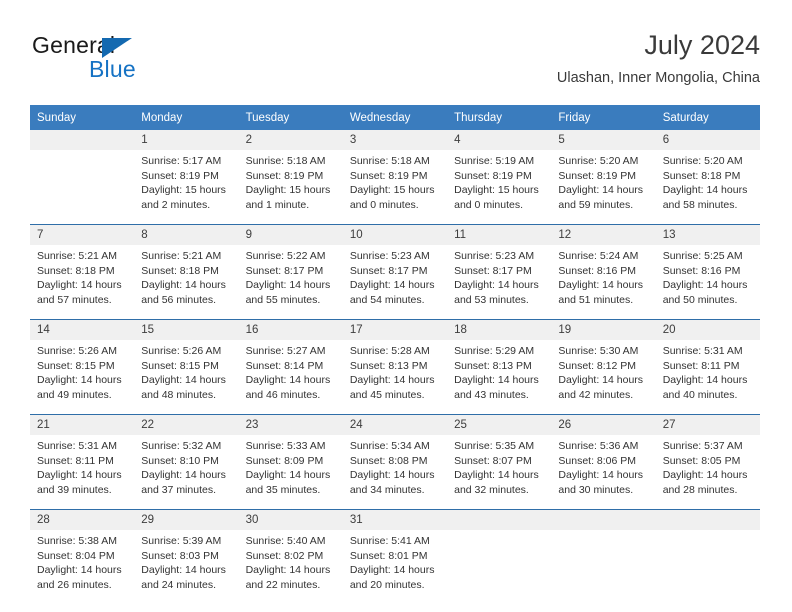  I want to click on weekday-header-wednesday: Wednesday, so click(395, 117).